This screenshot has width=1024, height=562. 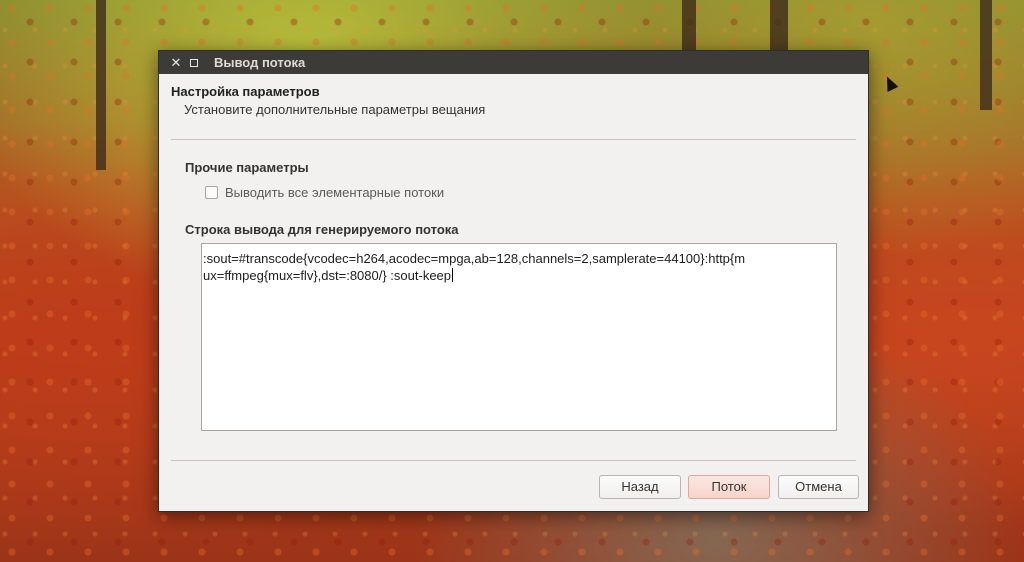 I want to click on output-string-title: Строка вывода для генерируемого потока, so click(x=322, y=229).